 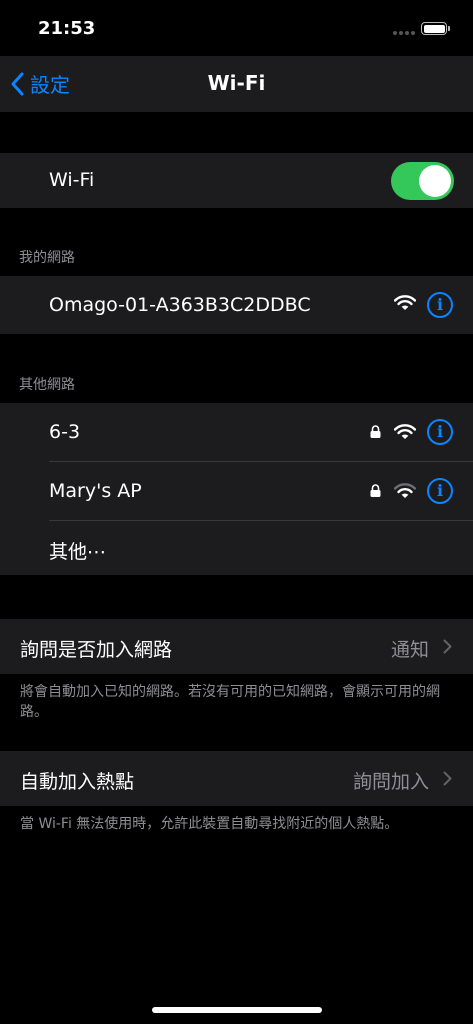 I want to click on network-row-omago: Omago-01-A363B3C2DDBC i, so click(x=236, y=305).